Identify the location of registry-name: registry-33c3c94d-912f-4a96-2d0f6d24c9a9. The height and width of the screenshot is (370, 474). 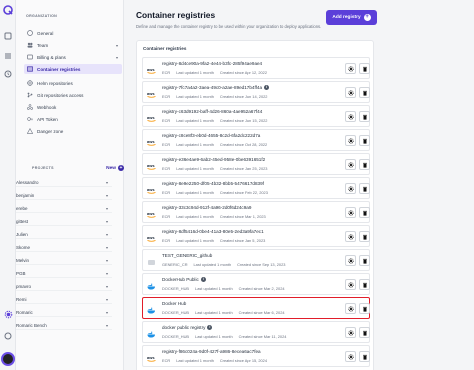
(207, 207).